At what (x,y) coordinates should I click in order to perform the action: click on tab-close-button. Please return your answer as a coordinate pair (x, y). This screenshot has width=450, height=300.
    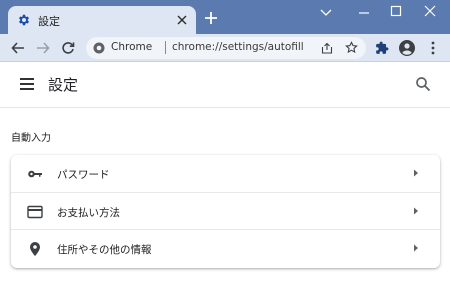
    Looking at the image, I should click on (182, 20).